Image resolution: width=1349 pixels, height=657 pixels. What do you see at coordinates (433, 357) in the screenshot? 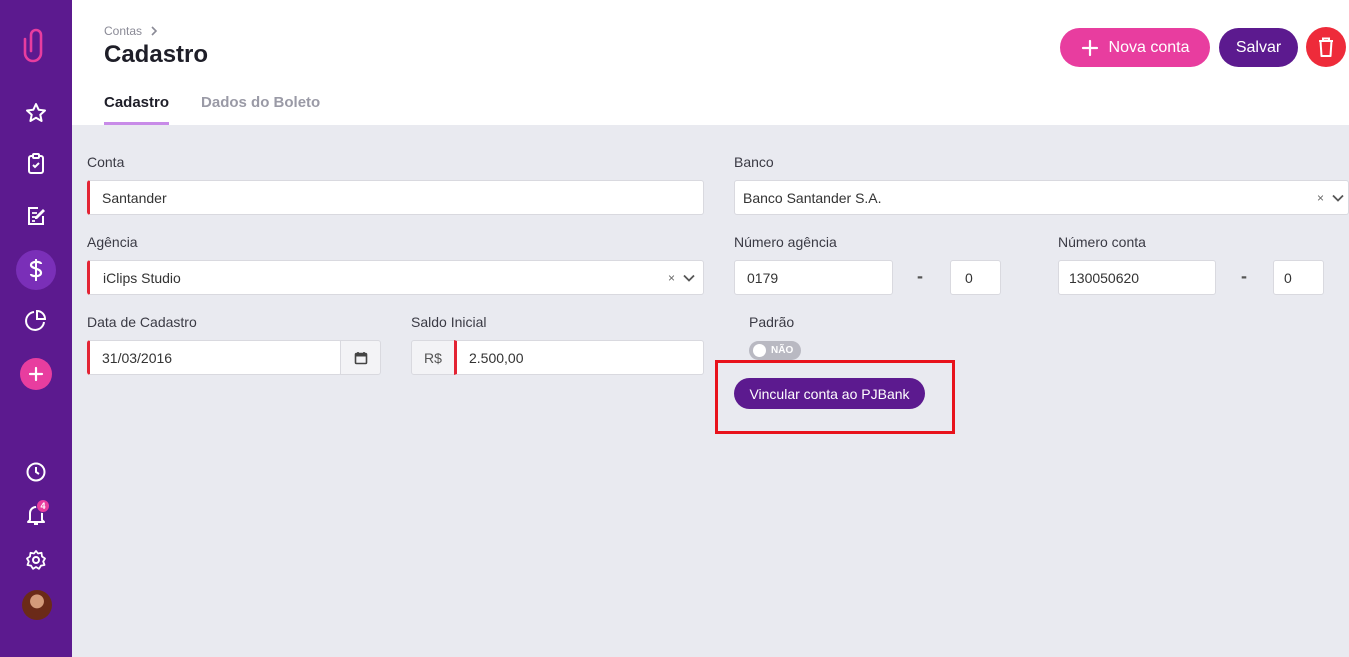
I see `currency-addon: R$` at bounding box center [433, 357].